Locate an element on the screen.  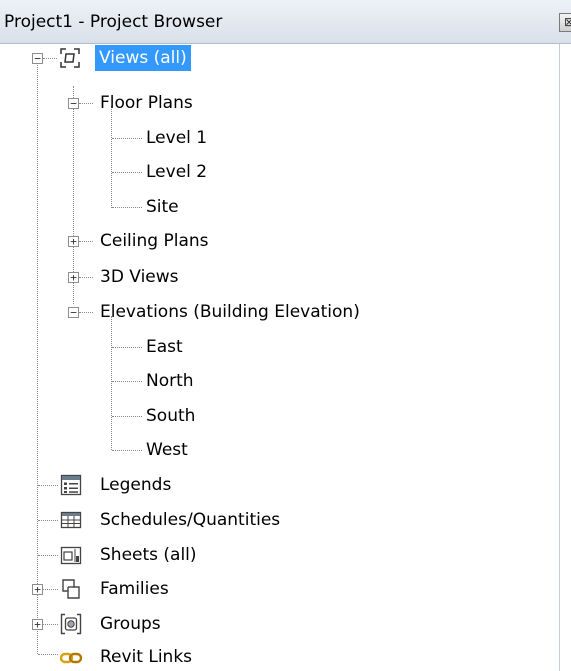
tree-item-groups: Groups is located at coordinates (130, 624).